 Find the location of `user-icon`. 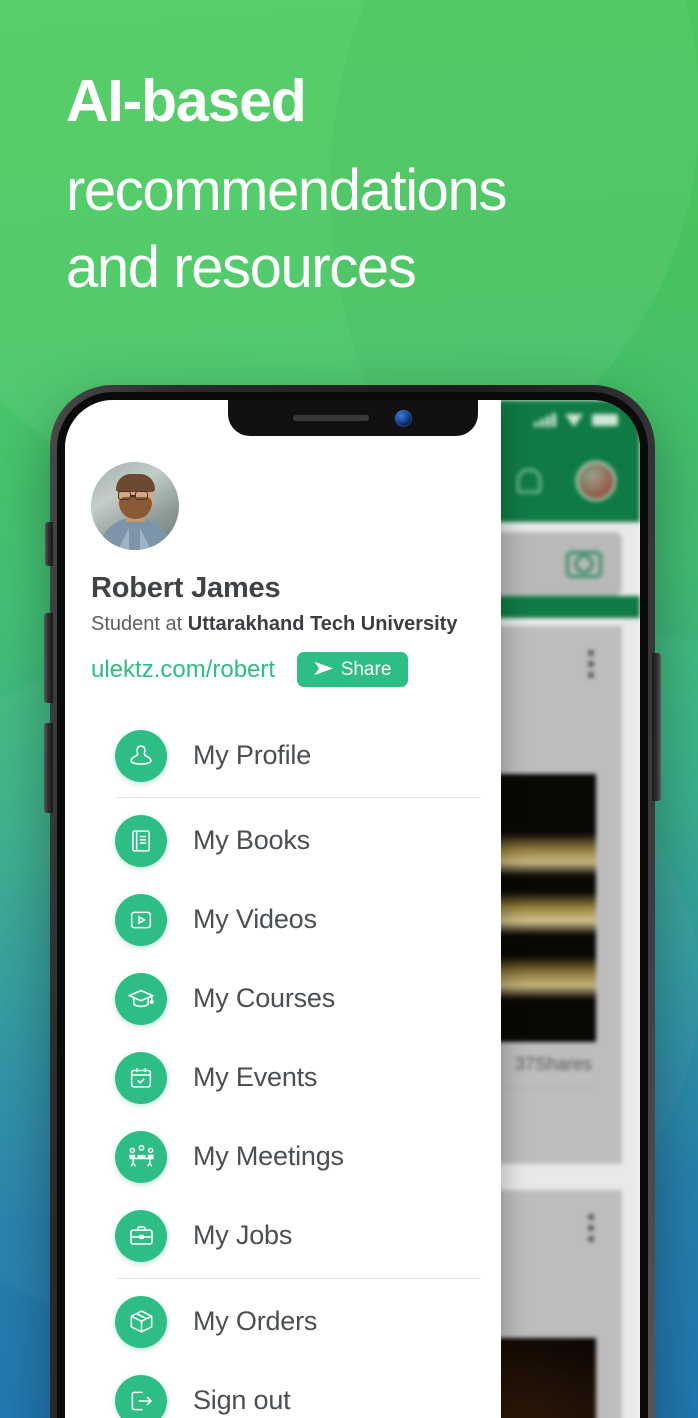

user-icon is located at coordinates (141, 755).